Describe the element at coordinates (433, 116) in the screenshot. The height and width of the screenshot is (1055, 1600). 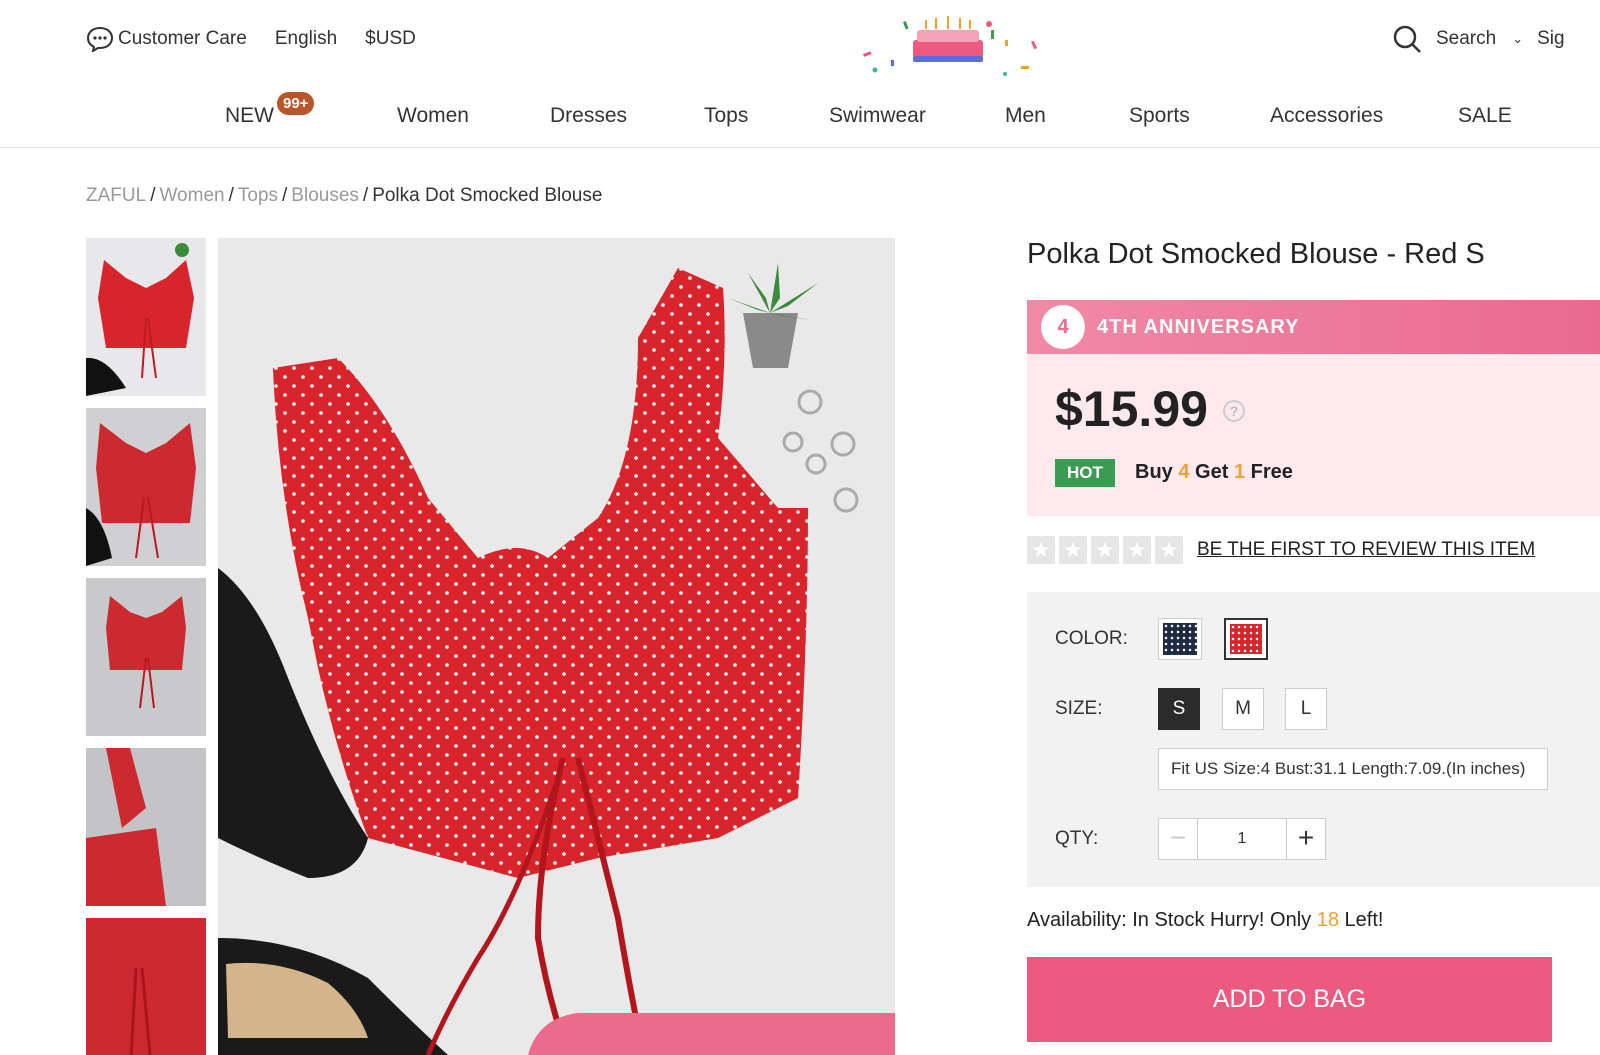
I see `nav-item-women: Women` at that location.